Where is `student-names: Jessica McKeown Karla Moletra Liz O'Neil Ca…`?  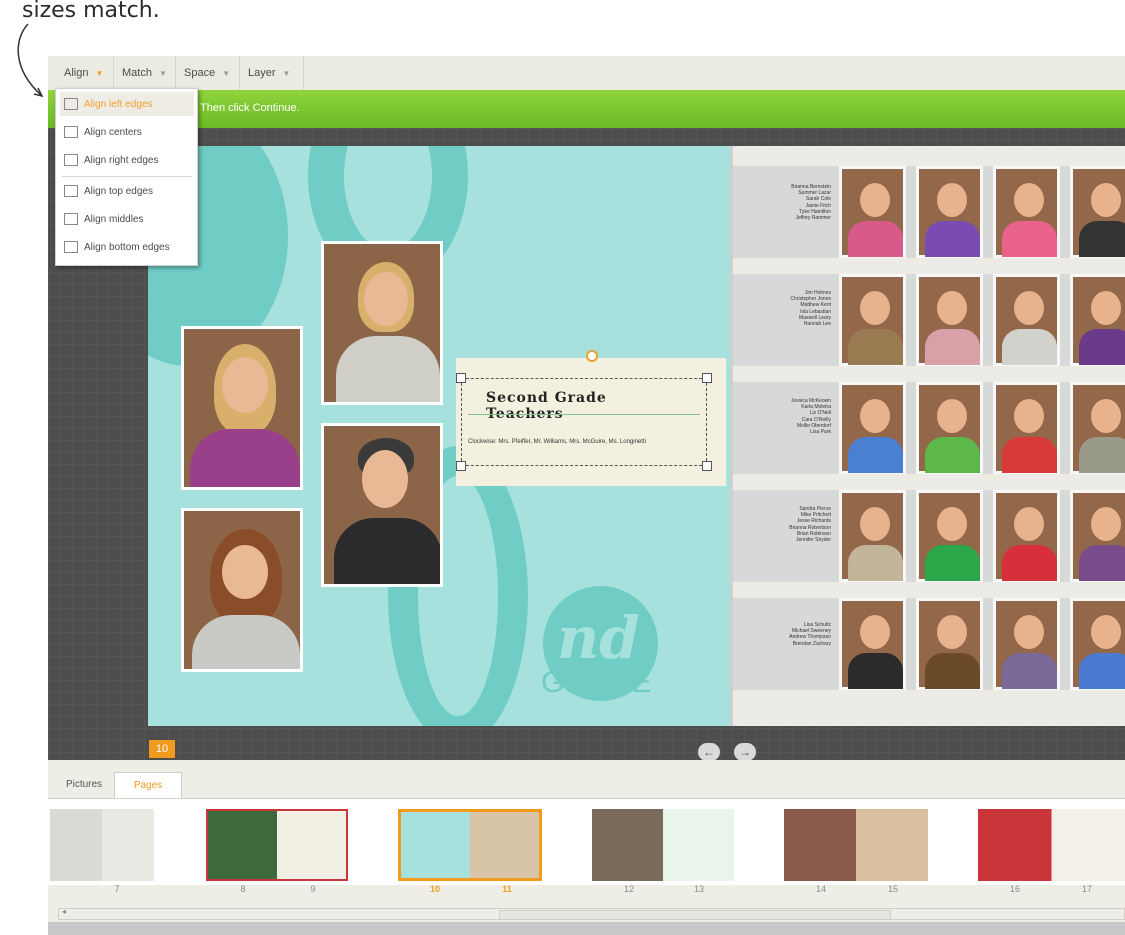
student-names: Jessica McKeown Karla Moletra Liz O'Neil Ca… is located at coordinates (810, 417).